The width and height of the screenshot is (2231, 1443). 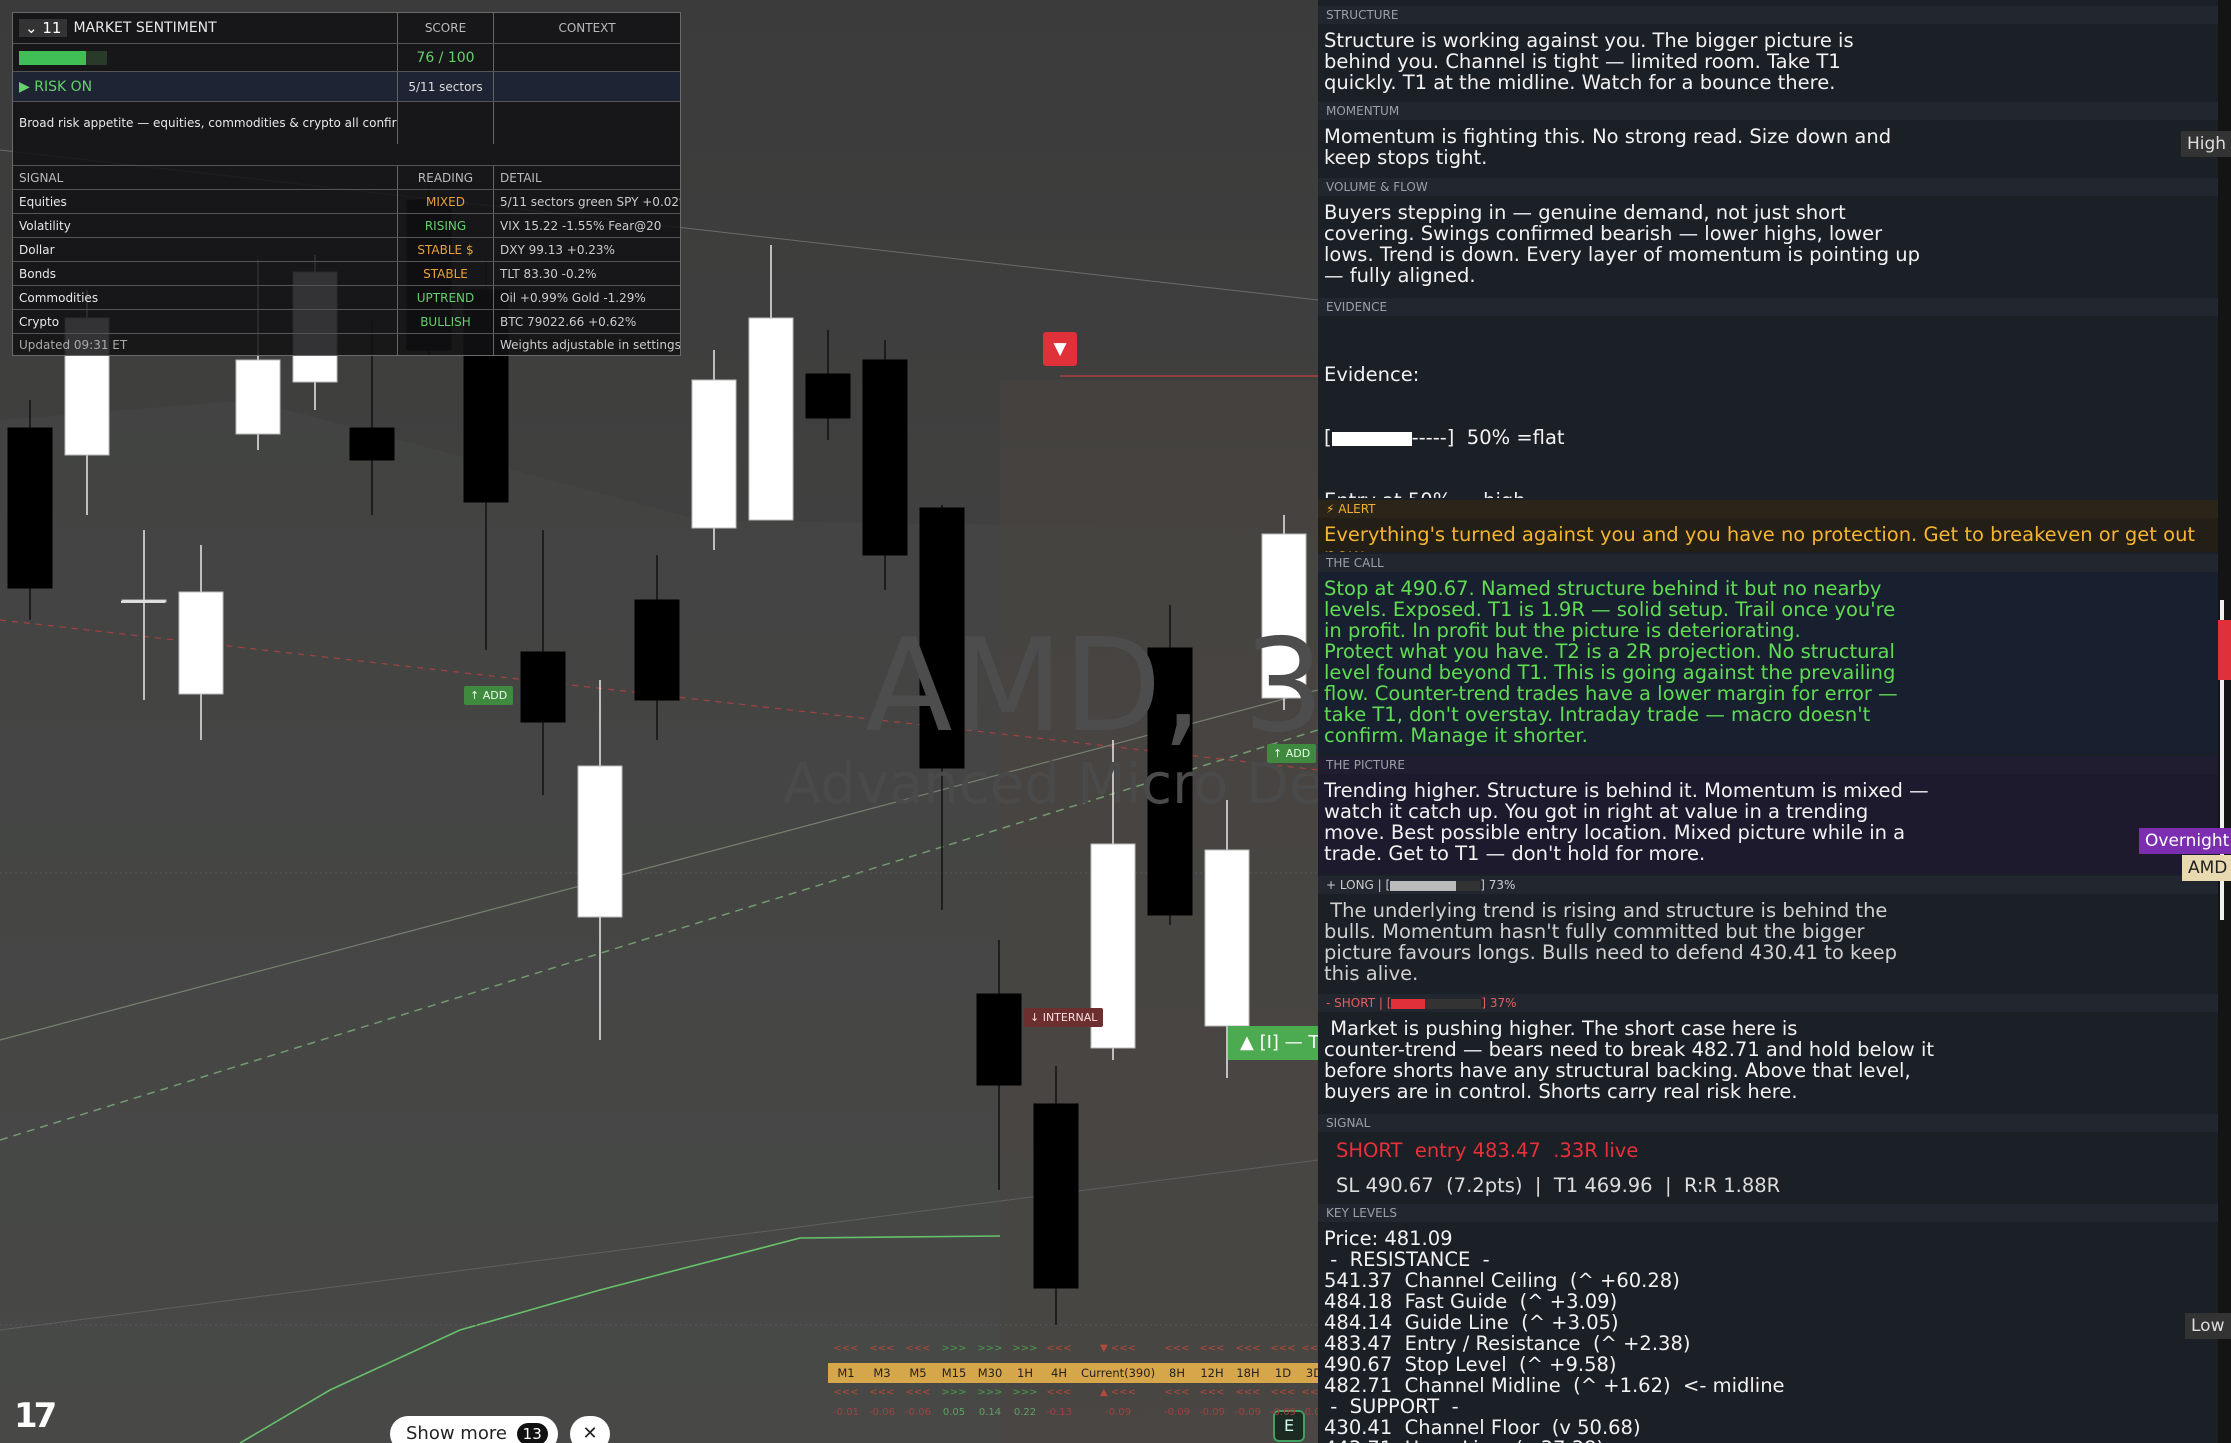 What do you see at coordinates (573, 298) in the screenshot?
I see `signal-detail: Oil +0.99% Gold -1.29%` at bounding box center [573, 298].